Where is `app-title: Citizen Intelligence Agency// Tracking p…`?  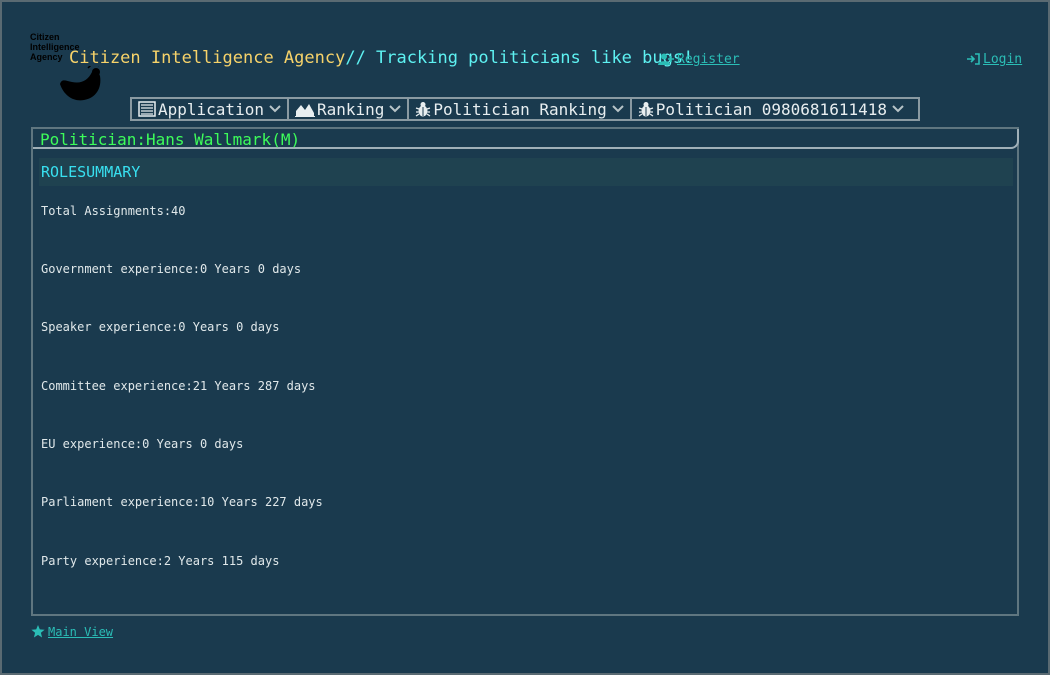 app-title: Citizen Intelligence Agency// Tracking p… is located at coordinates (381, 58).